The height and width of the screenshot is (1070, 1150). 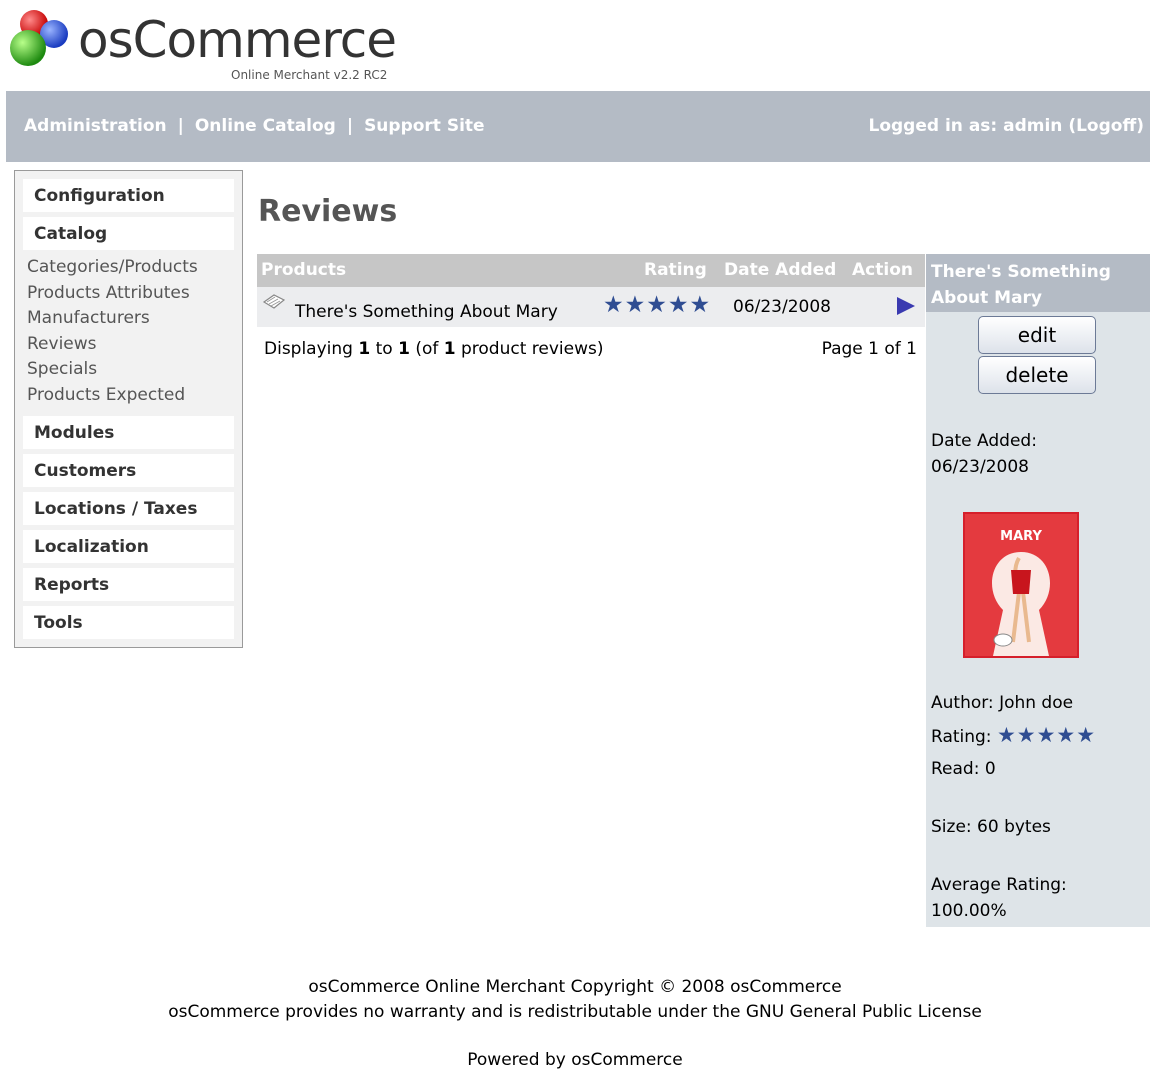 I want to click on column-header-rating: Rating, so click(x=675, y=270).